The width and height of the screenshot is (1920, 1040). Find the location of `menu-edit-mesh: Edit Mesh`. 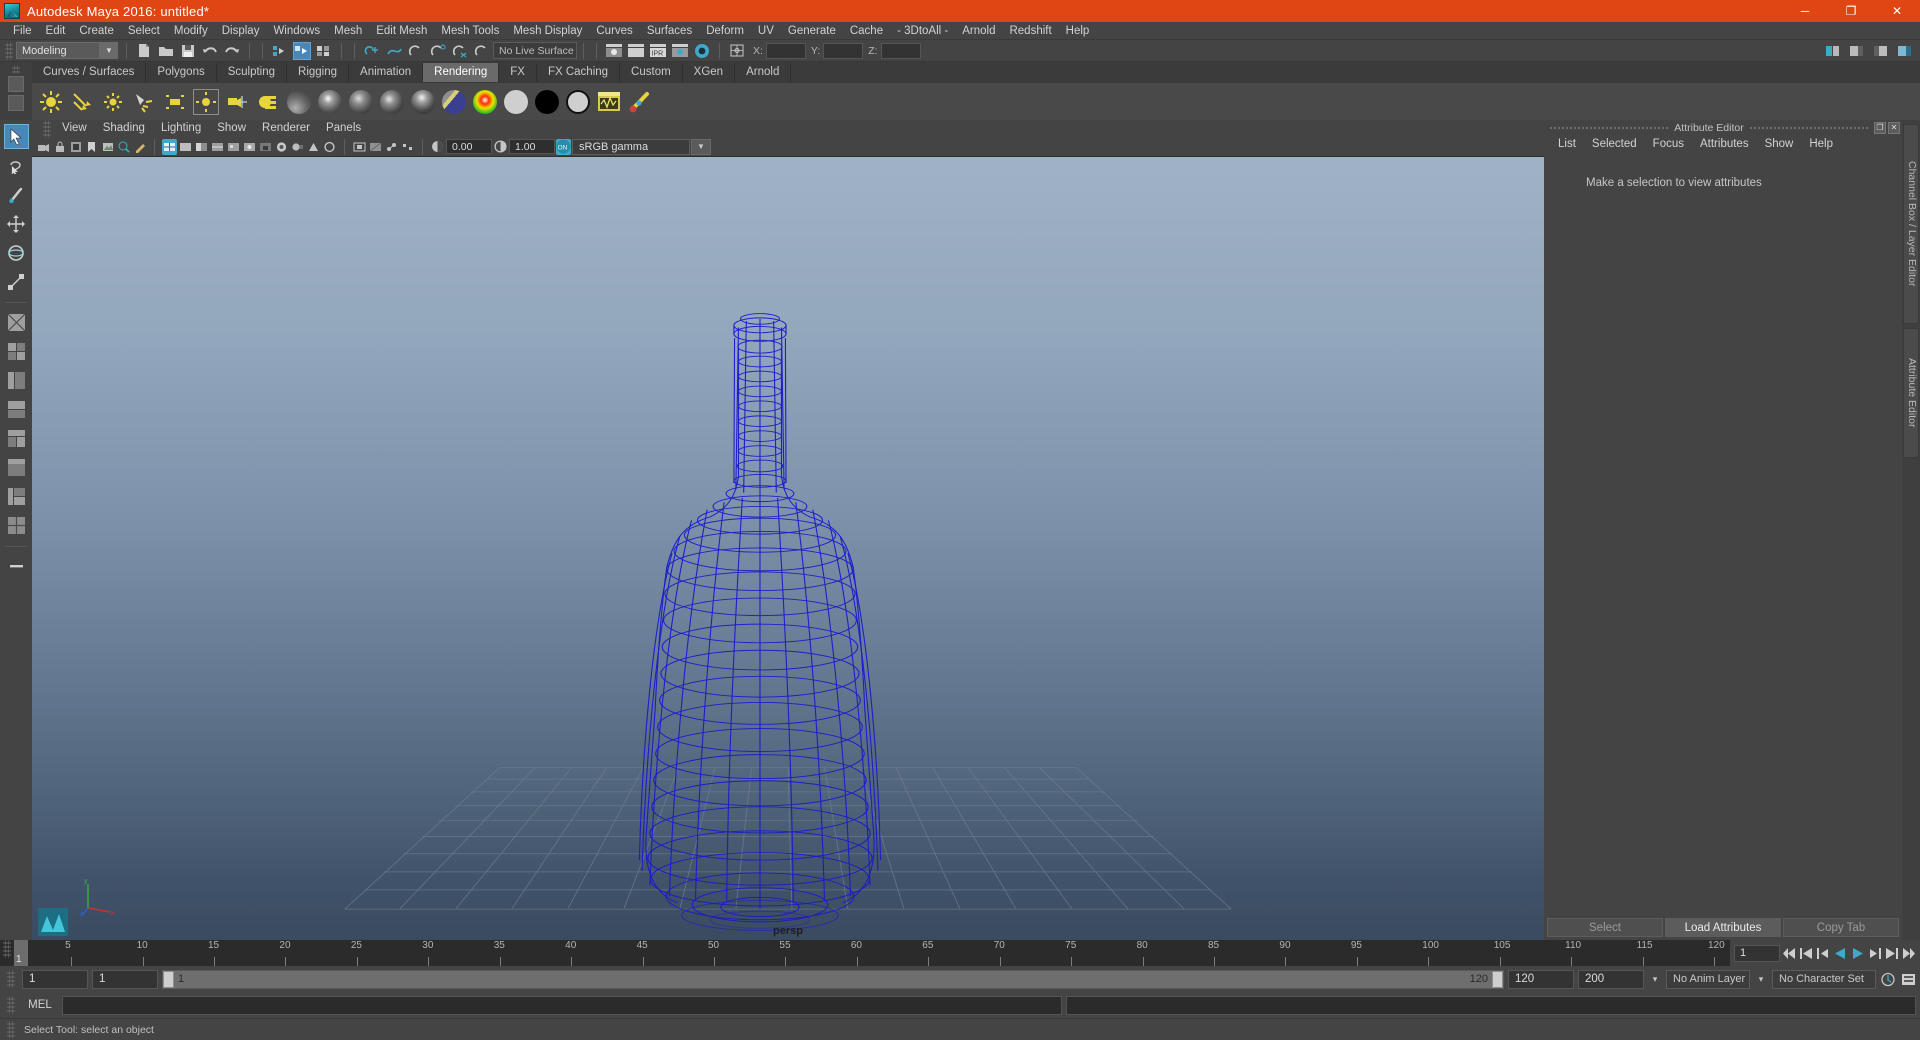

menu-edit-mesh: Edit Mesh is located at coordinates (401, 31).